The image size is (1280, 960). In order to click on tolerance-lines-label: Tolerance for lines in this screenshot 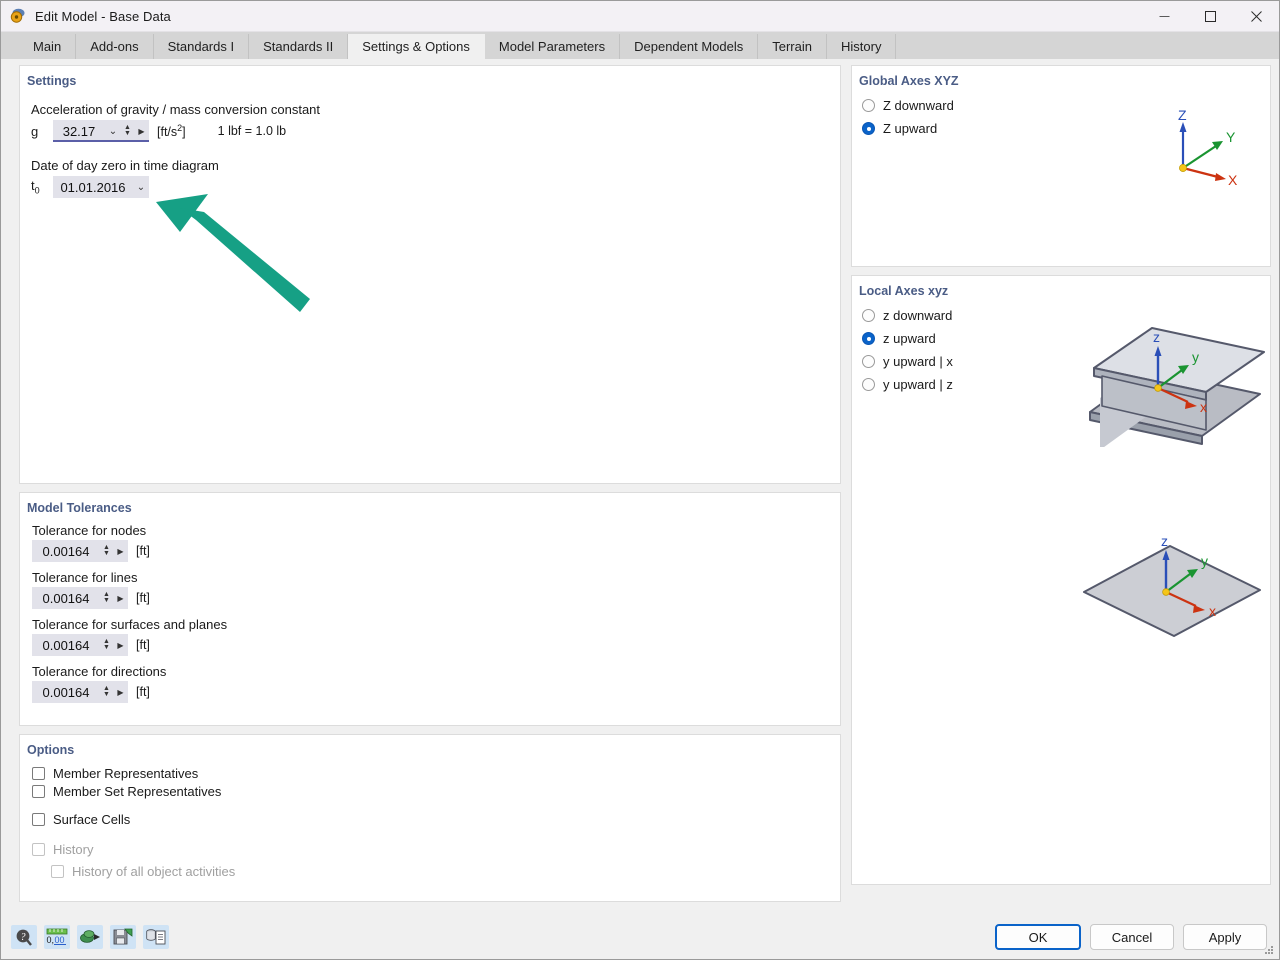, I will do `click(85, 577)`.